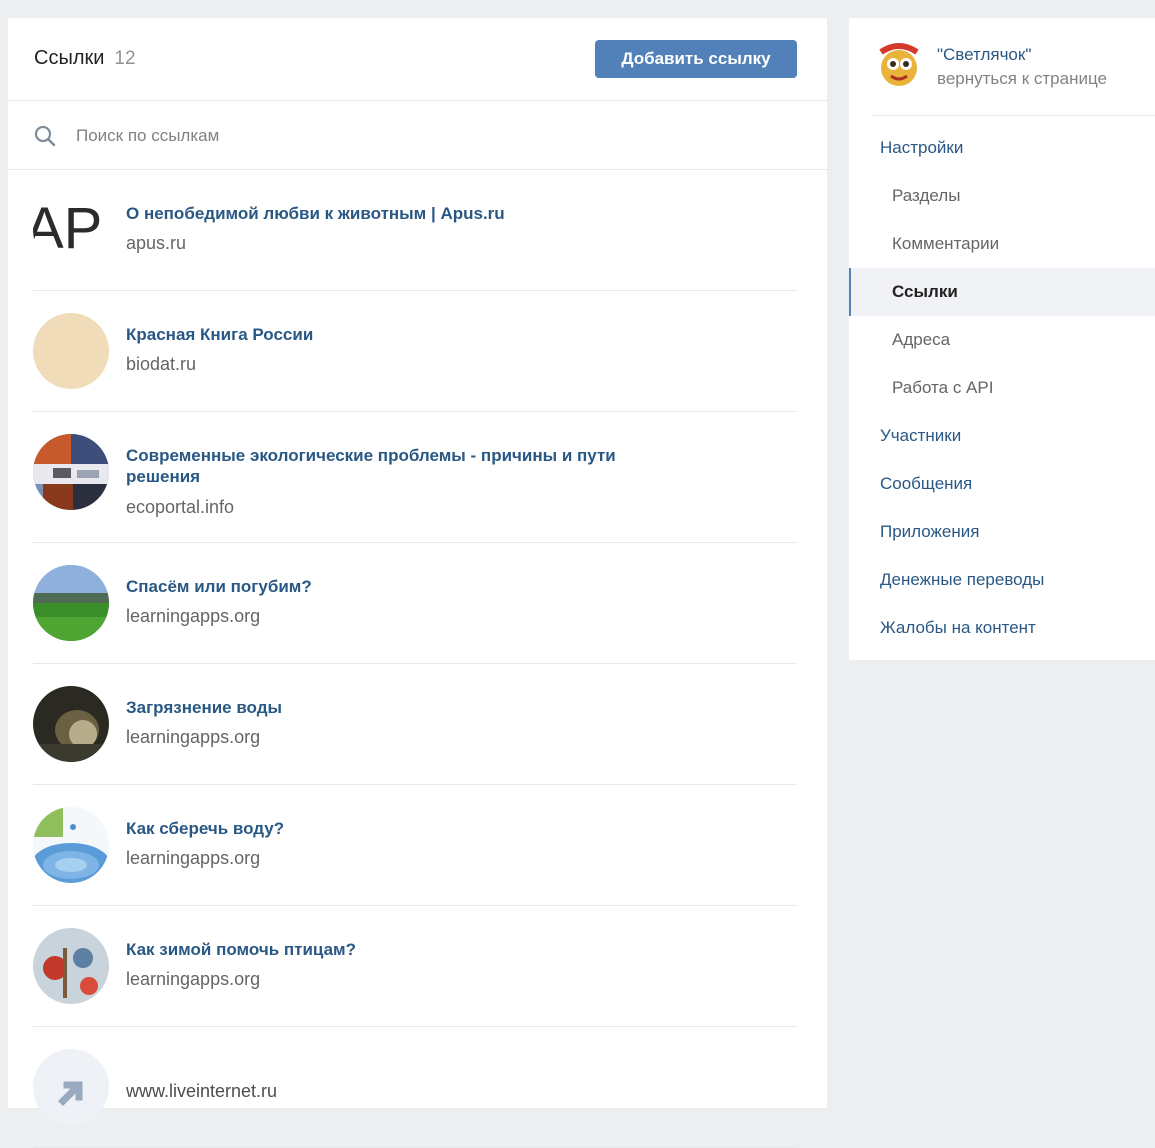 The width and height of the screenshot is (1155, 1148). Describe the element at coordinates (1002, 628) in the screenshot. I see `menu-item-content-complaints: Жалобы на контент` at that location.